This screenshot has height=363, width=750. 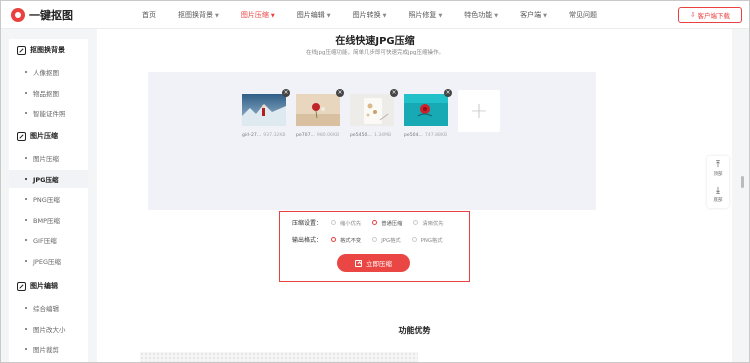 What do you see at coordinates (48, 113) in the screenshot?
I see `sidebar-item-0-2: 智能证件照` at bounding box center [48, 113].